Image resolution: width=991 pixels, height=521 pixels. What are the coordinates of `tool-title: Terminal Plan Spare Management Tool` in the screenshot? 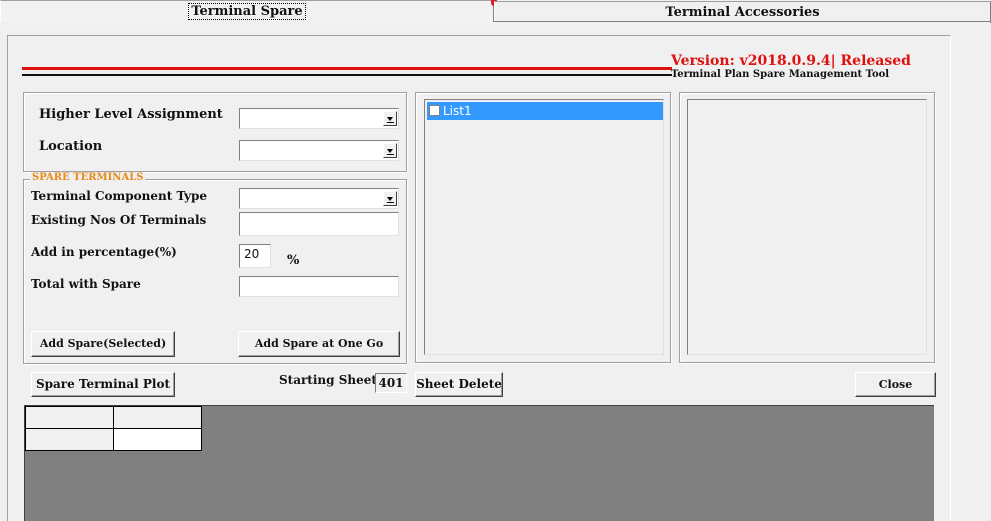 It's located at (780, 74).